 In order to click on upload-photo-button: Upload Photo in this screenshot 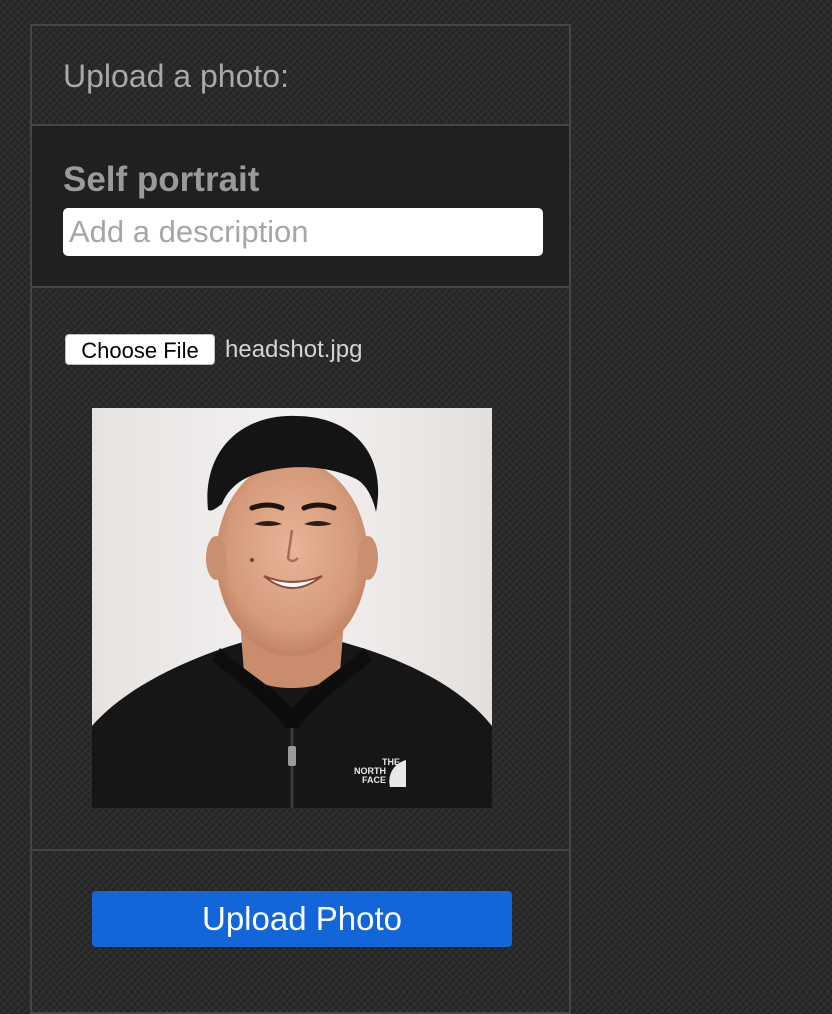, I will do `click(302, 919)`.